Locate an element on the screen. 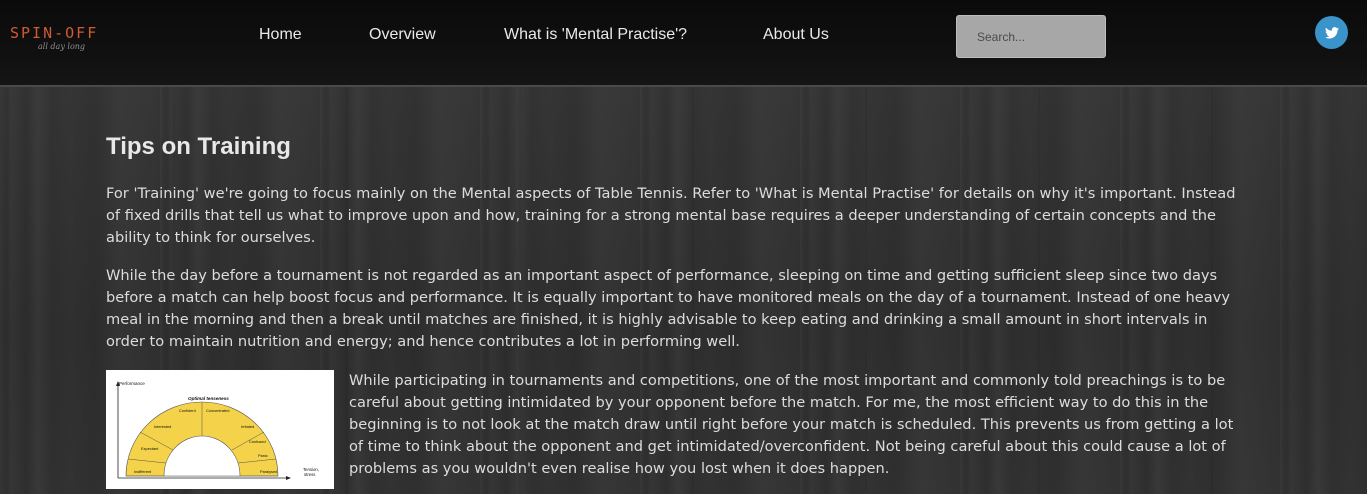  segment-confused: Confused is located at coordinates (257, 441).